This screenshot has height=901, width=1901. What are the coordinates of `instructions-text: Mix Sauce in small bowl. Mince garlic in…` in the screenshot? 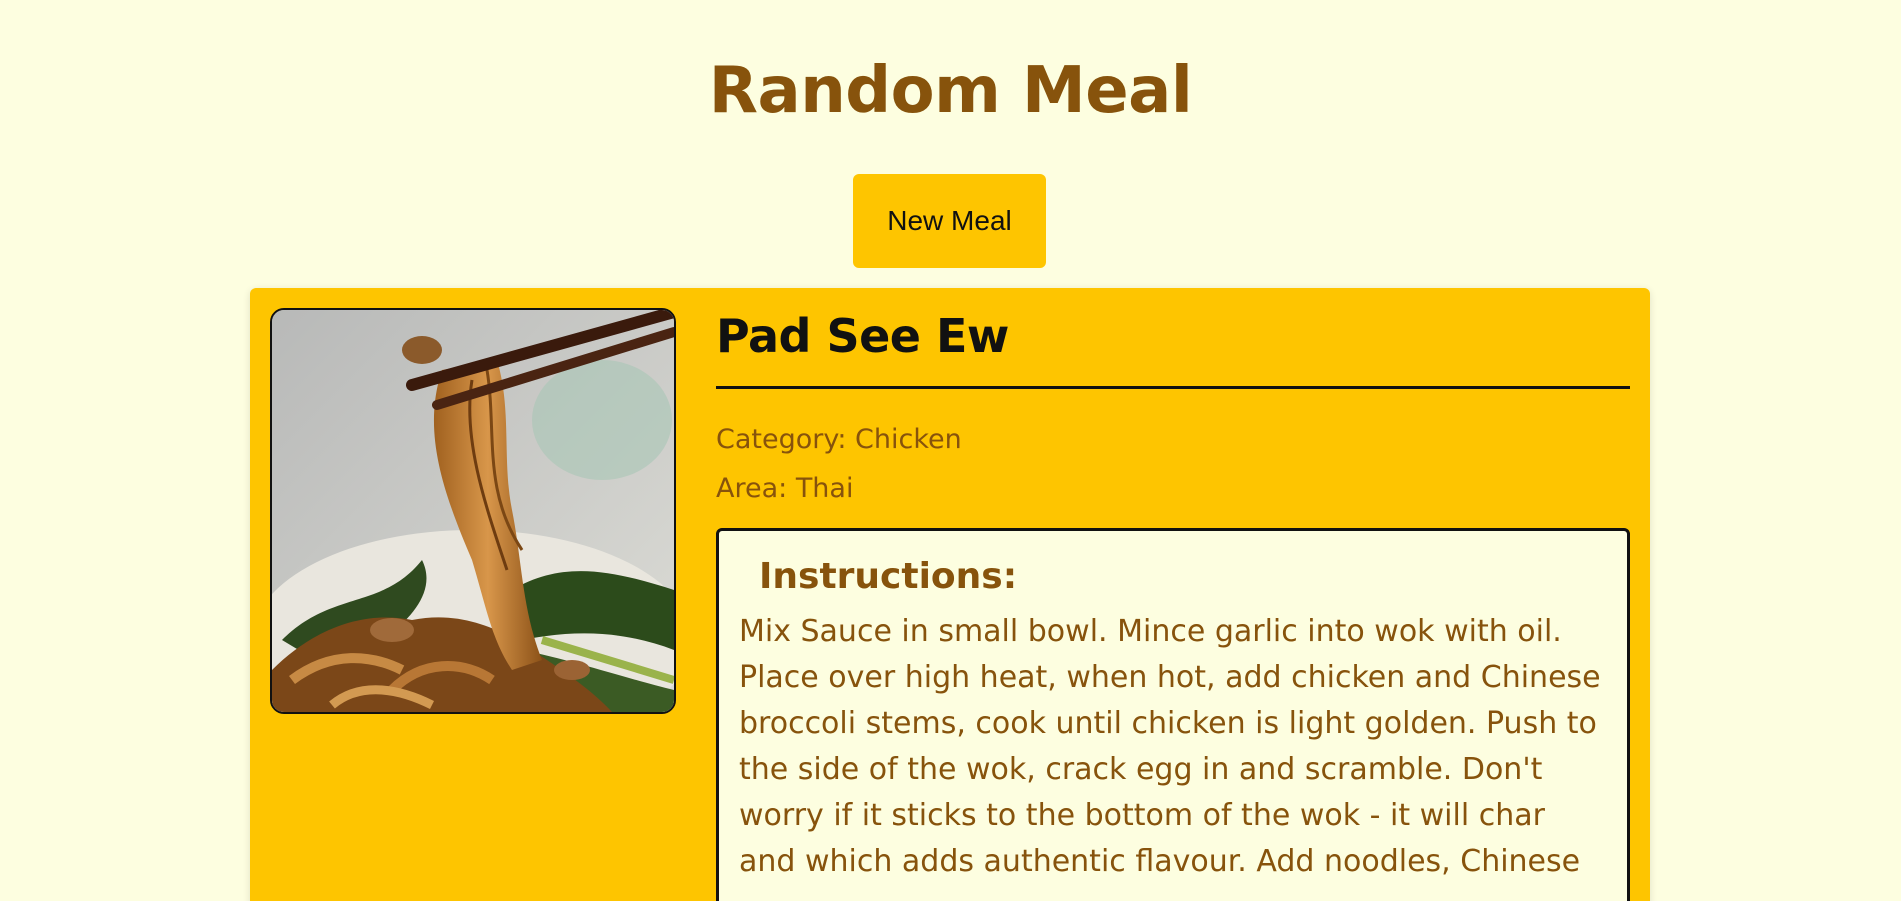 It's located at (1170, 746).